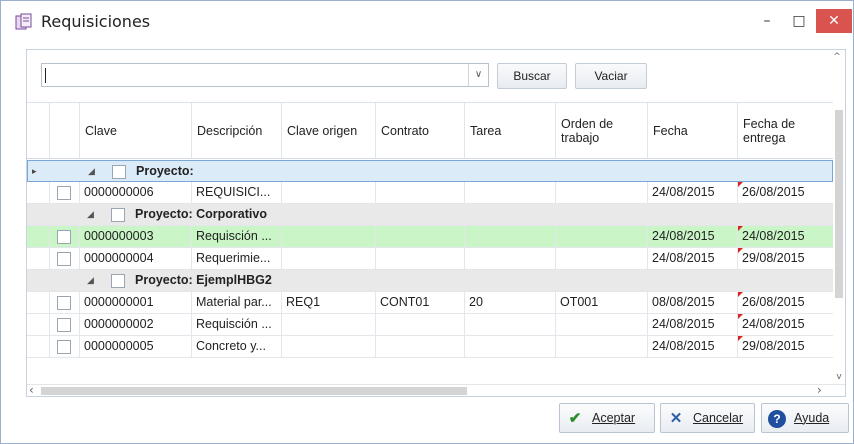 The width and height of the screenshot is (854, 444). Describe the element at coordinates (430, 171) in the screenshot. I see `group-row: ▸ ◢ Proyecto:` at that location.